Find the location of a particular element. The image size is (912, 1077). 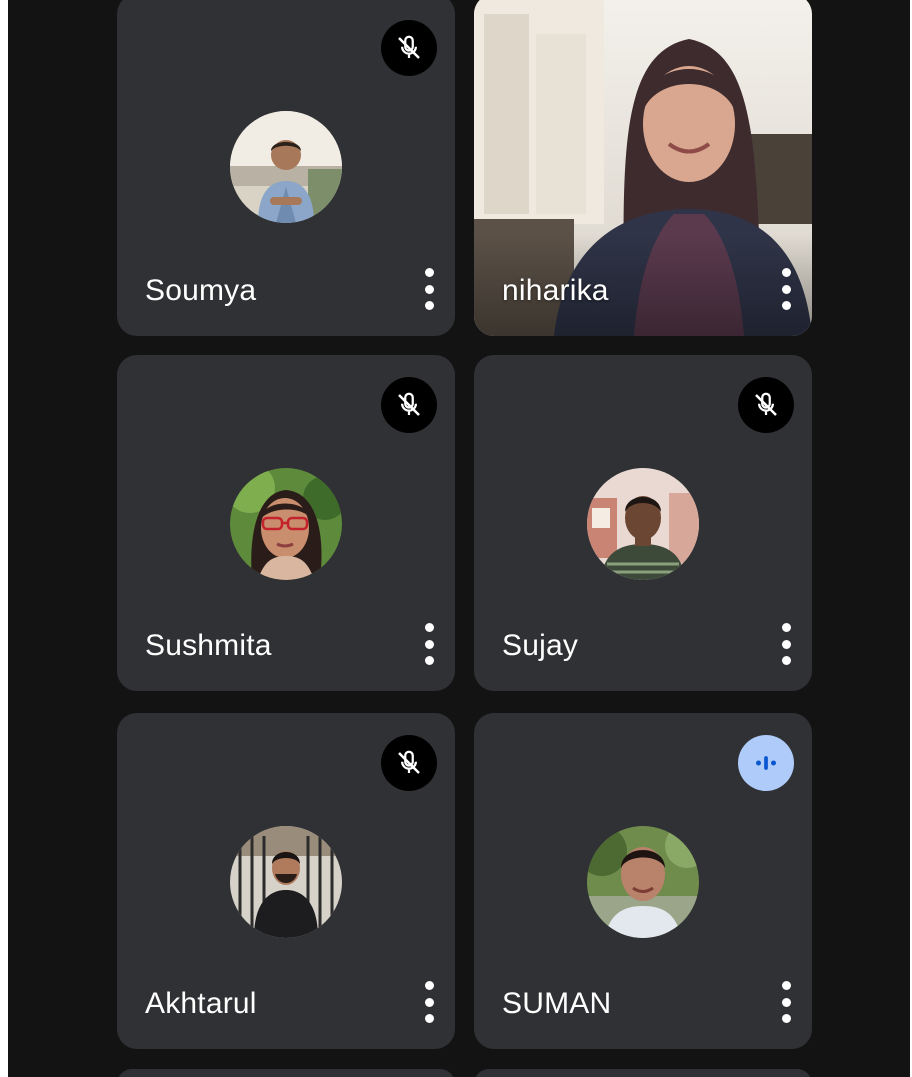

participant-name: niharika is located at coordinates (555, 290).